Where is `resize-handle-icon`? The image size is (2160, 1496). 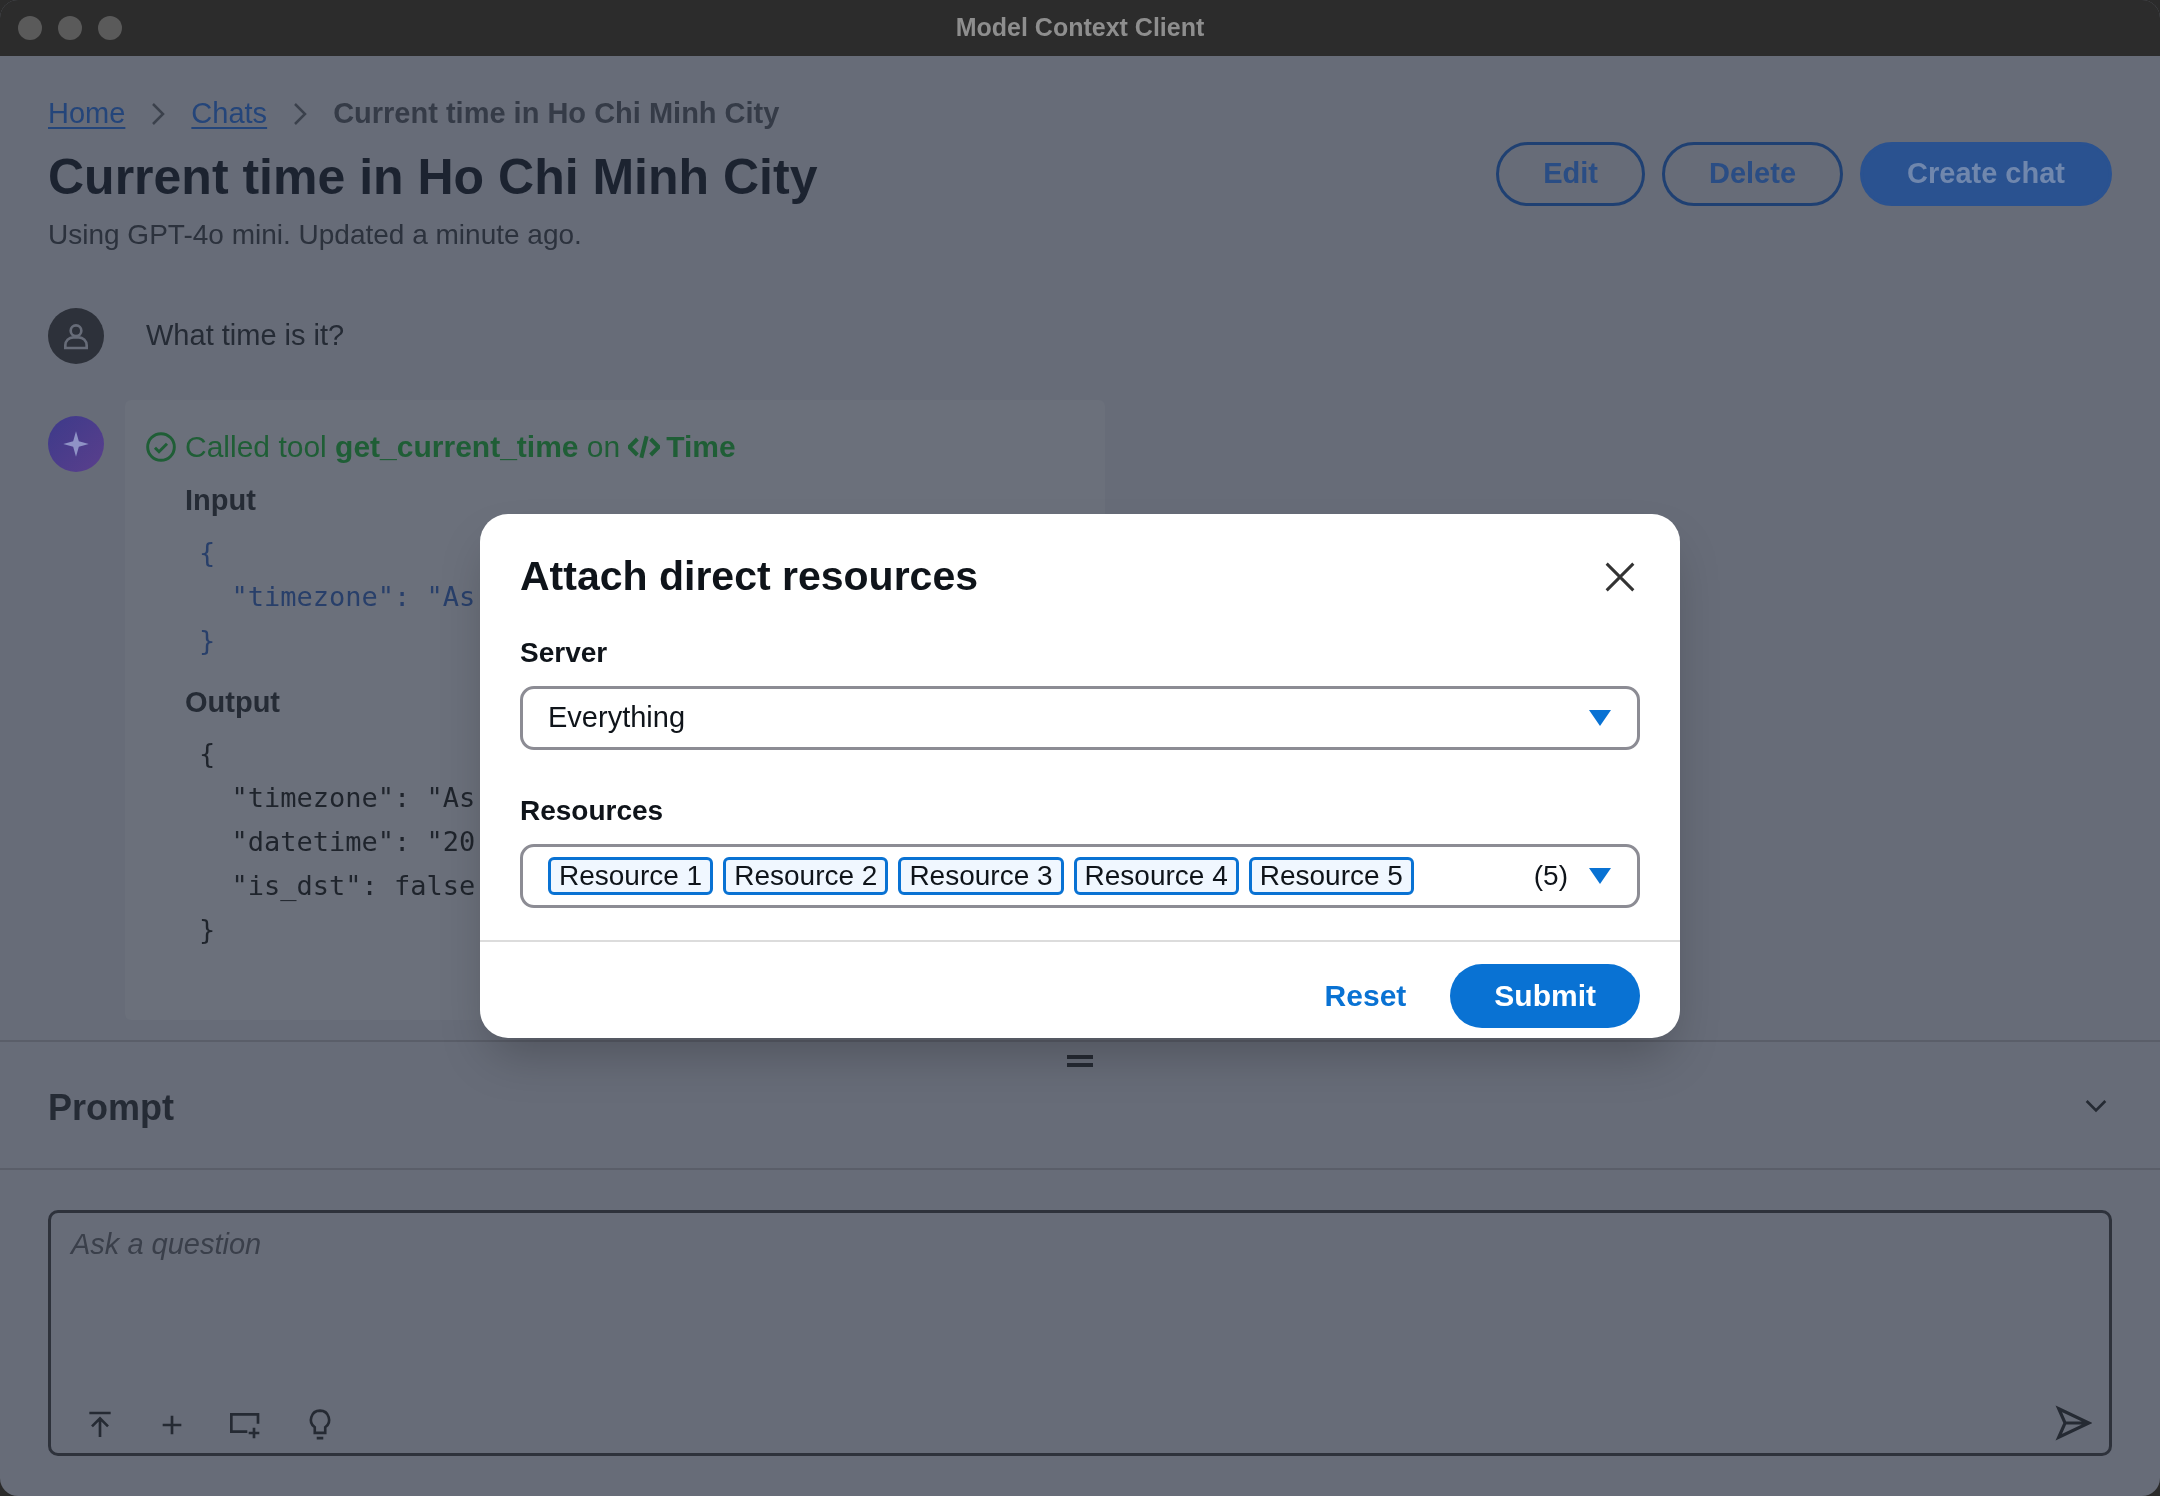
resize-handle-icon is located at coordinates (1080, 1061).